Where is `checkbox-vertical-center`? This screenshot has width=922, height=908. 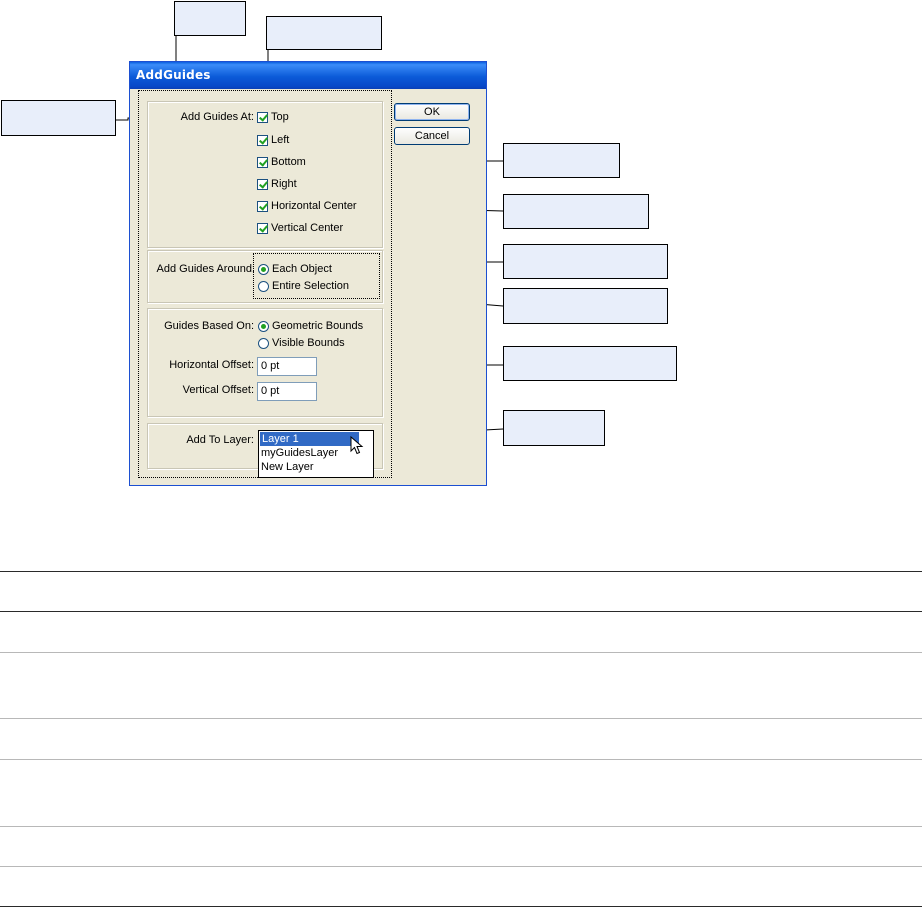
checkbox-vertical-center is located at coordinates (262, 228).